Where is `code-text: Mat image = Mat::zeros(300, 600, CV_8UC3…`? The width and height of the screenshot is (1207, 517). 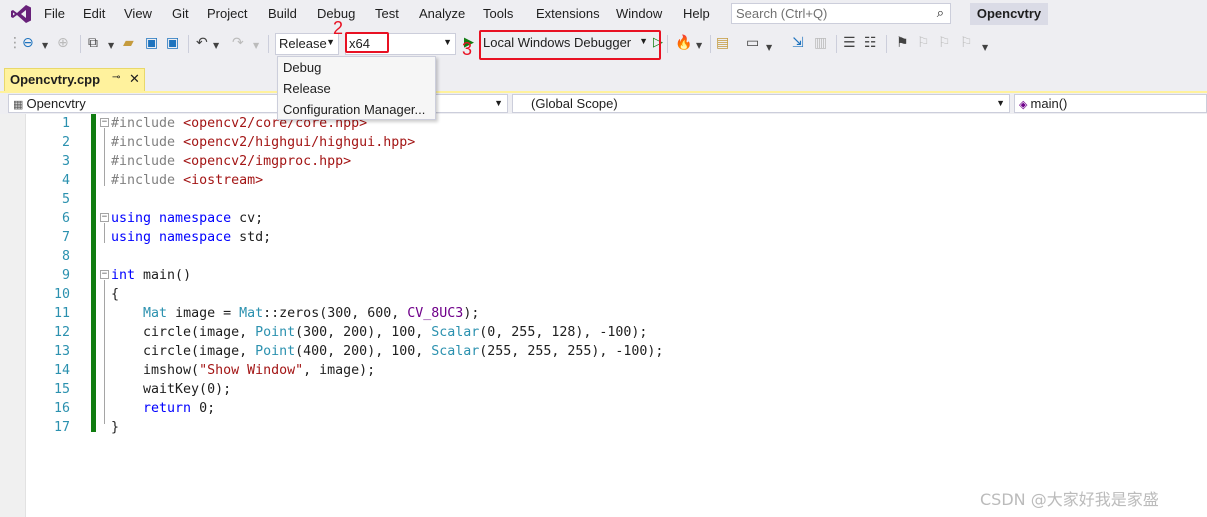 code-text: Mat image = Mat::zeros(300, 600, CV_8UC3… is located at coordinates (311, 313).